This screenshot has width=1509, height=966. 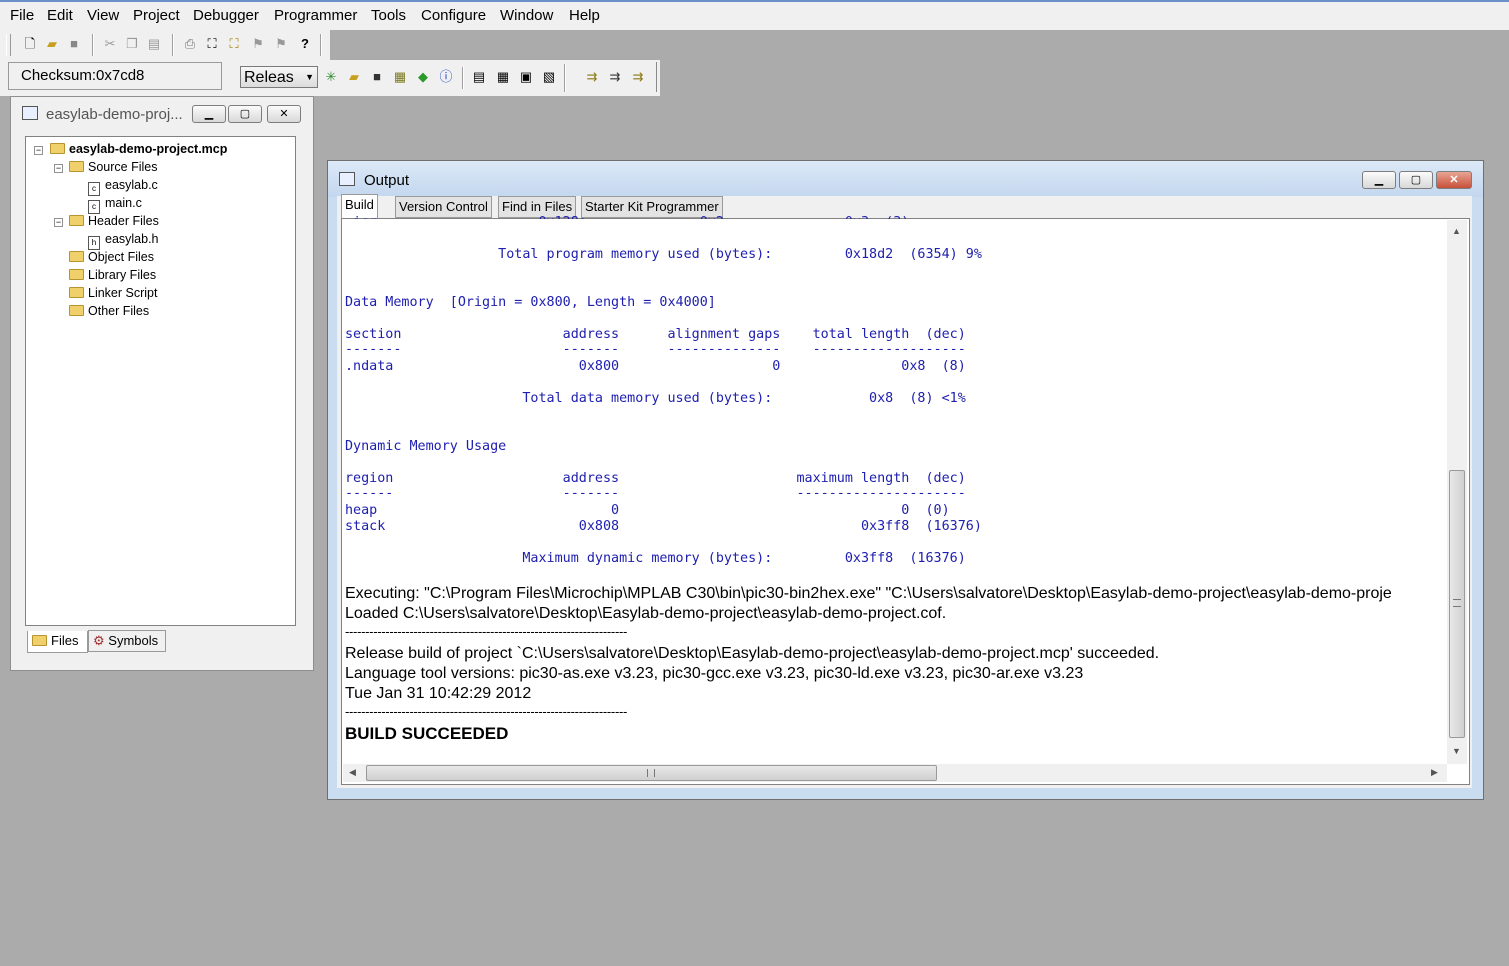 I want to click on output-window-title: Output, so click(x=387, y=180).